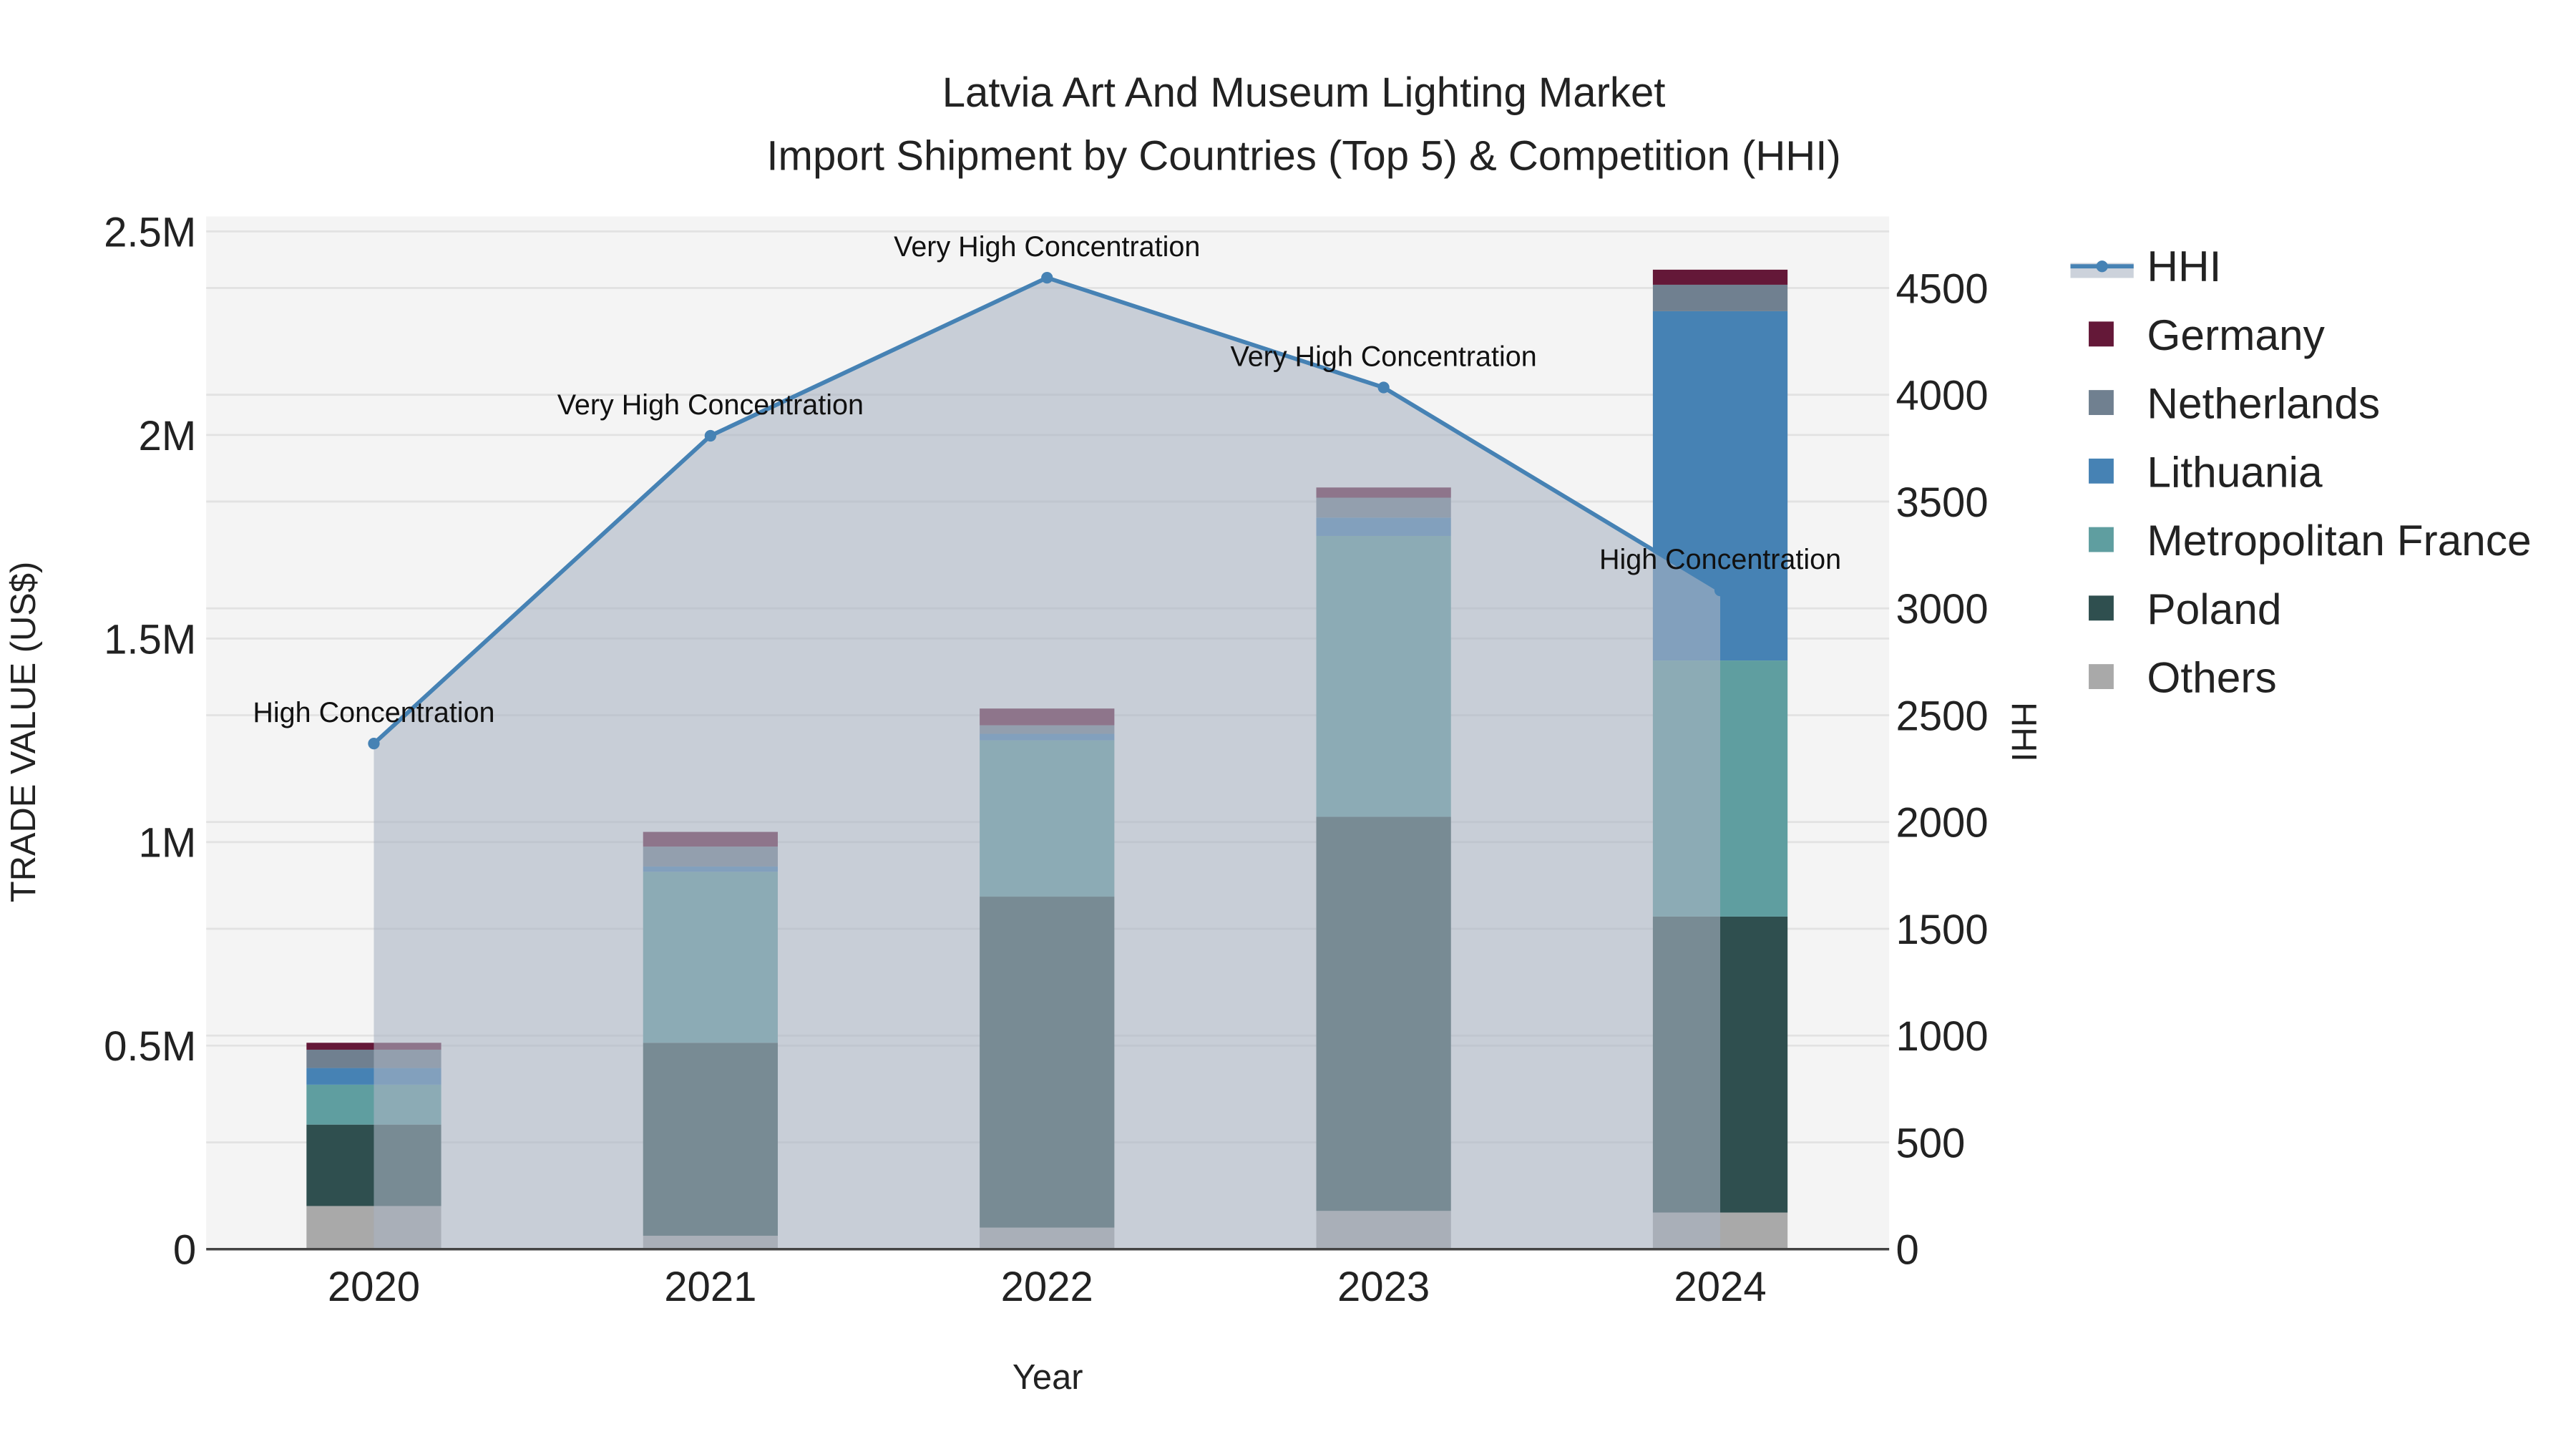 Image resolution: width=2576 pixels, height=1449 pixels. What do you see at coordinates (1942, 288) in the screenshot?
I see `y2-tick-label: 4500` at bounding box center [1942, 288].